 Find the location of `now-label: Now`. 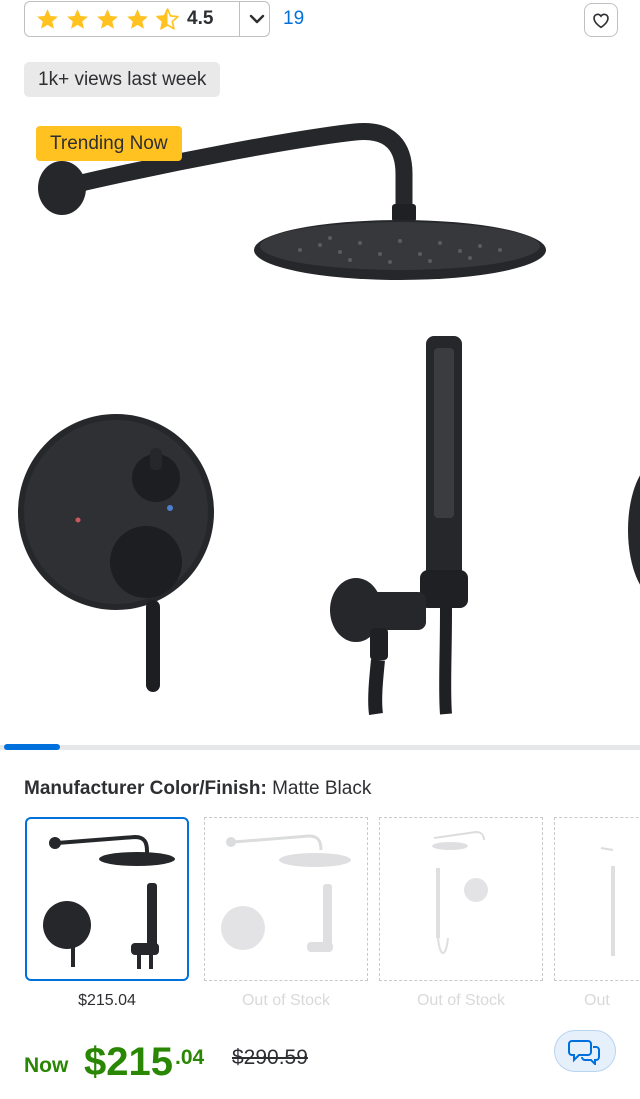

now-label: Now is located at coordinates (46, 1065).